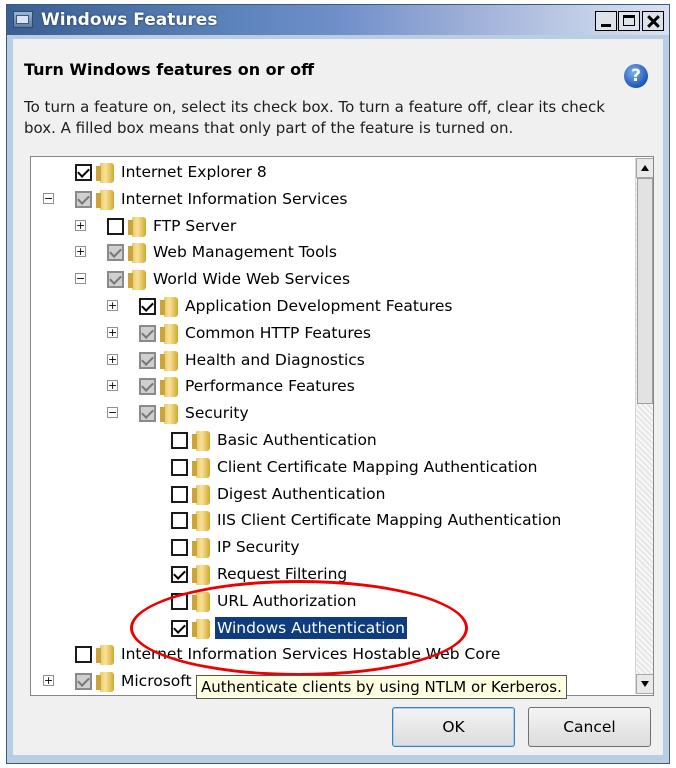  I want to click on tree-item-label: Common HTTP Features, so click(278, 333).